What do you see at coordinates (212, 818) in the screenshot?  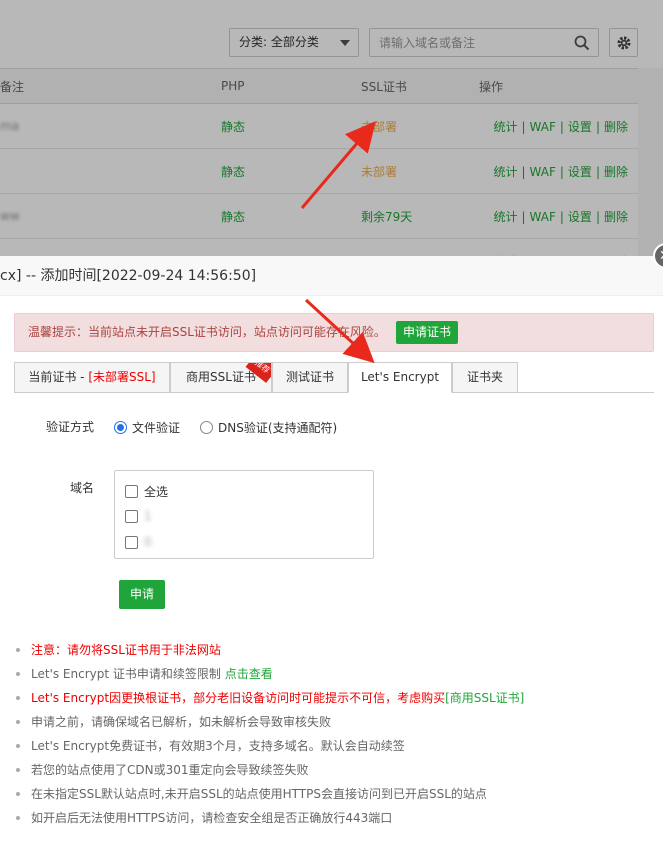 I see `note-text: 如开启后无法使用HTTPS访问，请检查安全组是否正确放行443端口` at bounding box center [212, 818].